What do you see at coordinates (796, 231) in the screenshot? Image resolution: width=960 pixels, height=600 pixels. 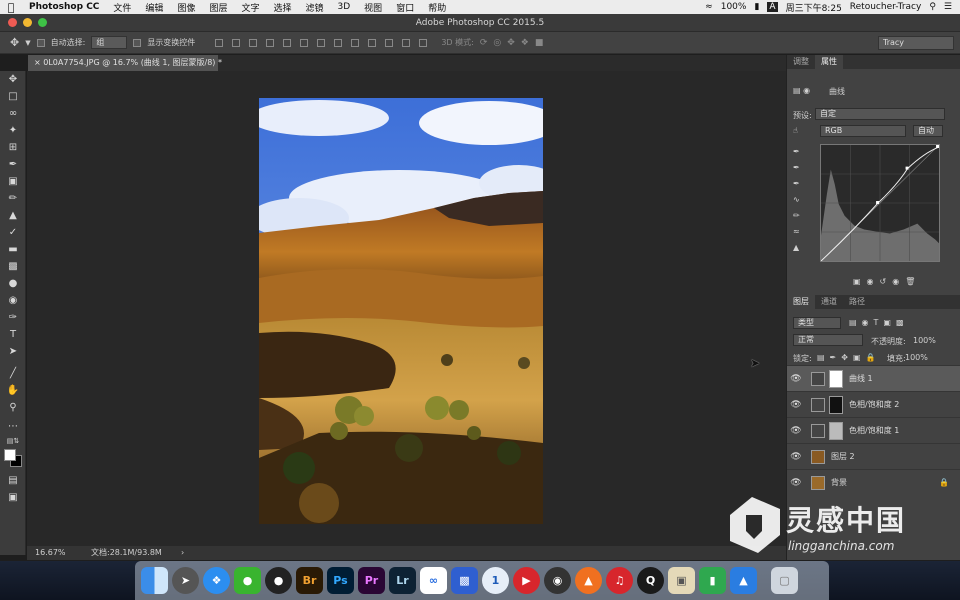 I see `smooth-curve-icon: ≈` at bounding box center [796, 231].